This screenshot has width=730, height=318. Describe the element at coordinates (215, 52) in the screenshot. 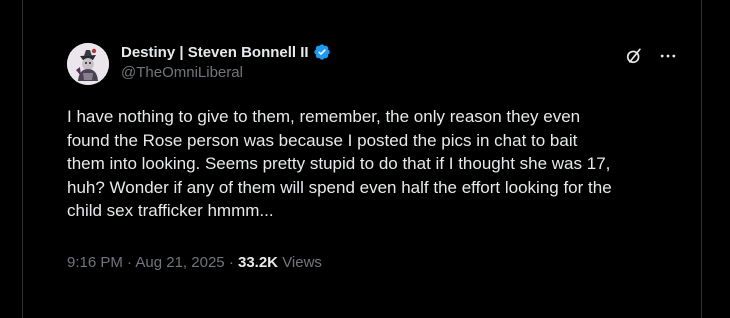

I see `author-display-name: Destiny | Steven Bonnell II` at that location.